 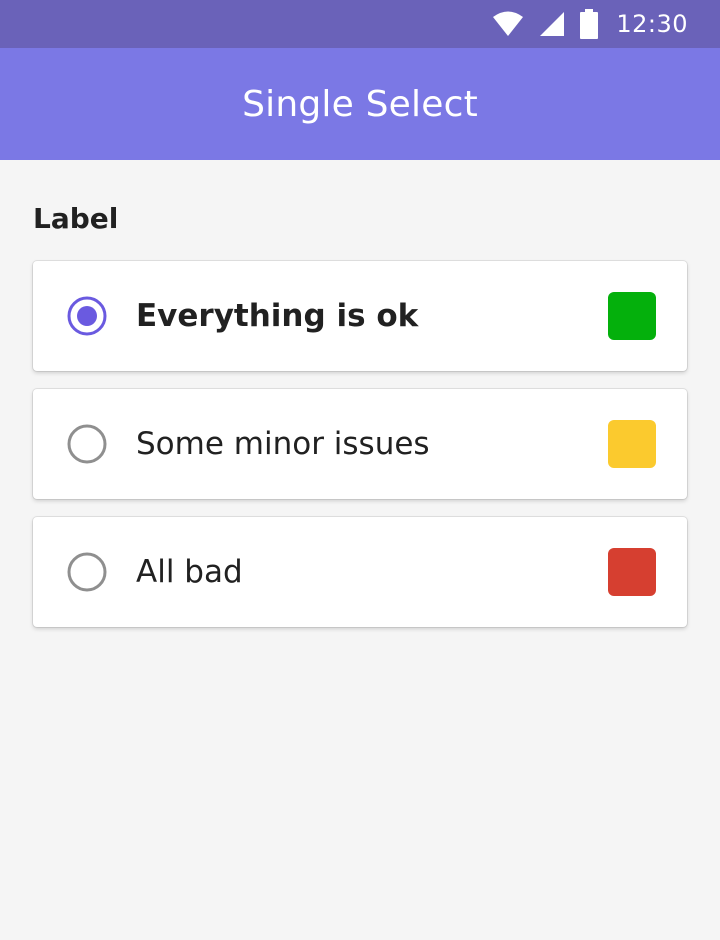 I want to click on app-bar: Single Select, so click(x=360, y=104).